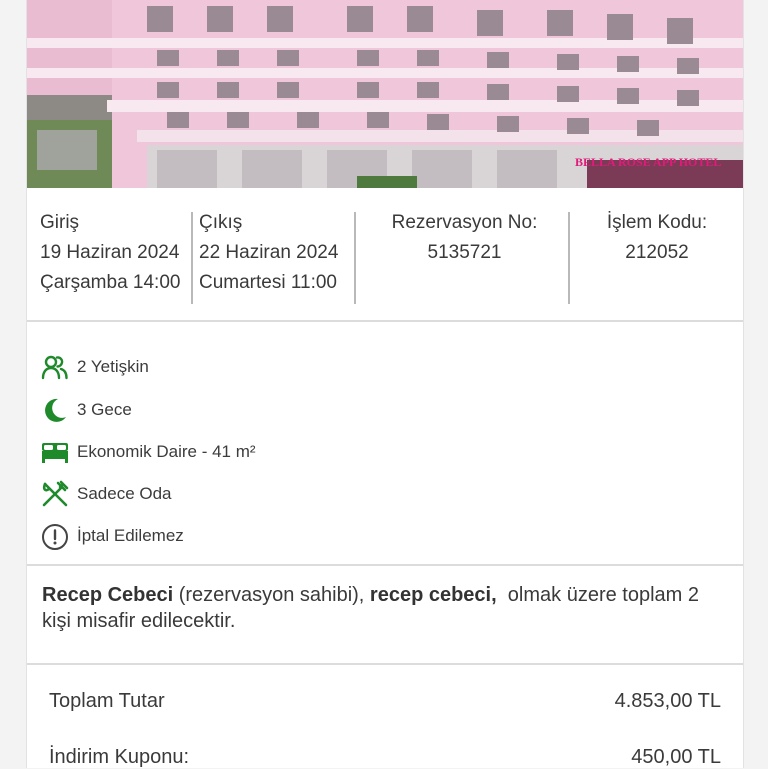 The height and width of the screenshot is (769, 768). What do you see at coordinates (657, 222) in the screenshot?
I see `transaction-label: İşlem Kodu:` at bounding box center [657, 222].